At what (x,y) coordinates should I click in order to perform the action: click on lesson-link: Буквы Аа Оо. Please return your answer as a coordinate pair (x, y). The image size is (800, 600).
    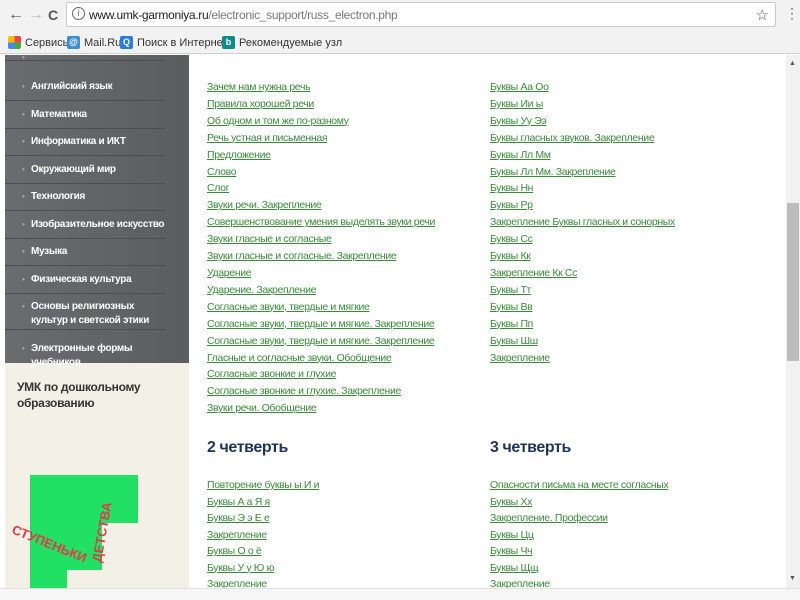
    Looking at the image, I should click on (582, 87).